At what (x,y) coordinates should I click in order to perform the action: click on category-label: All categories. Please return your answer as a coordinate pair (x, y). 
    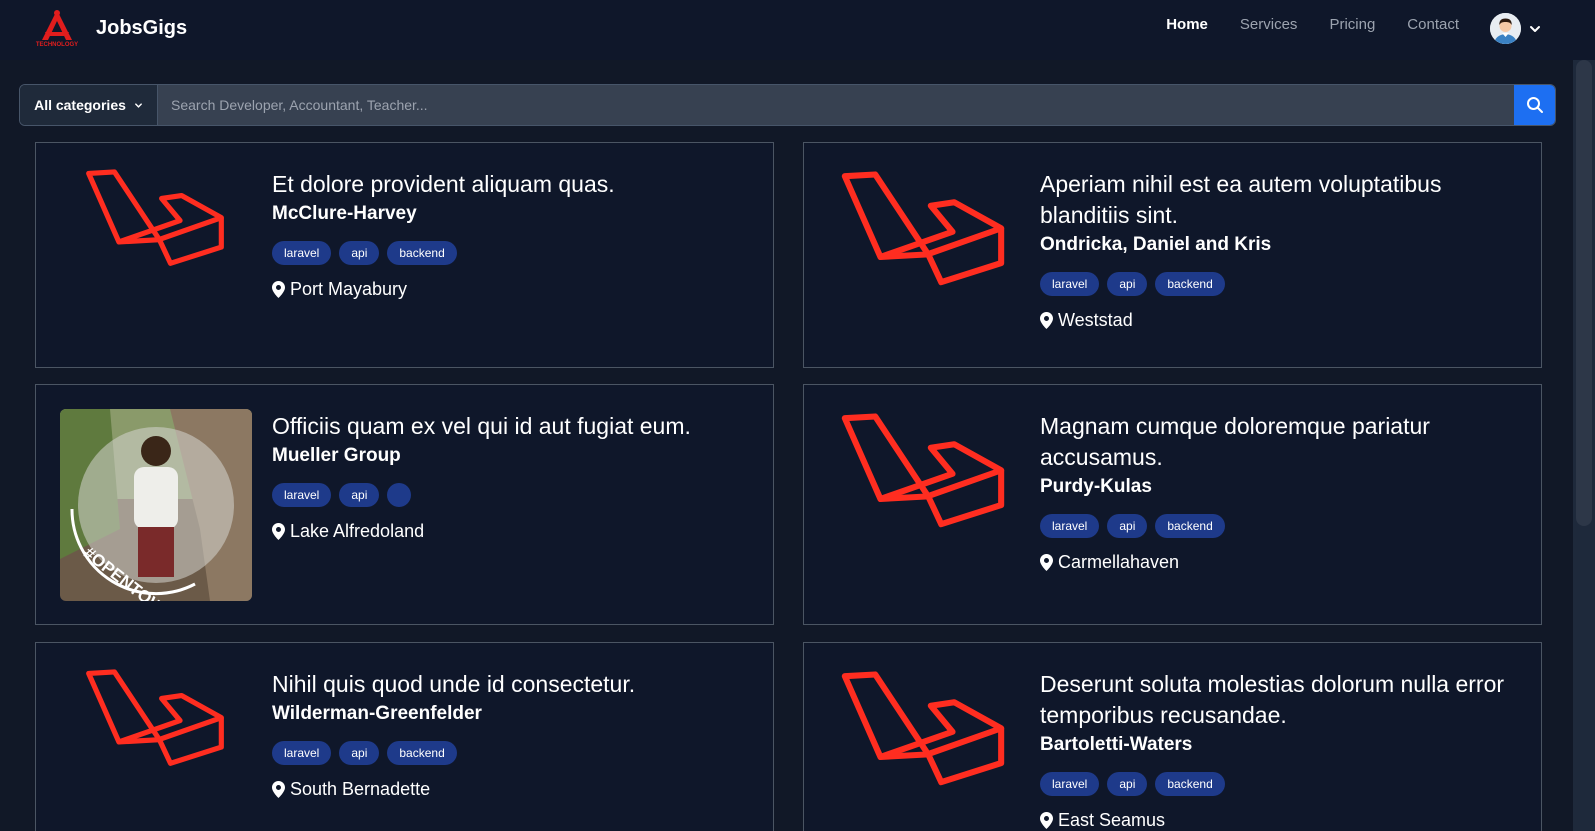
    Looking at the image, I should click on (80, 105).